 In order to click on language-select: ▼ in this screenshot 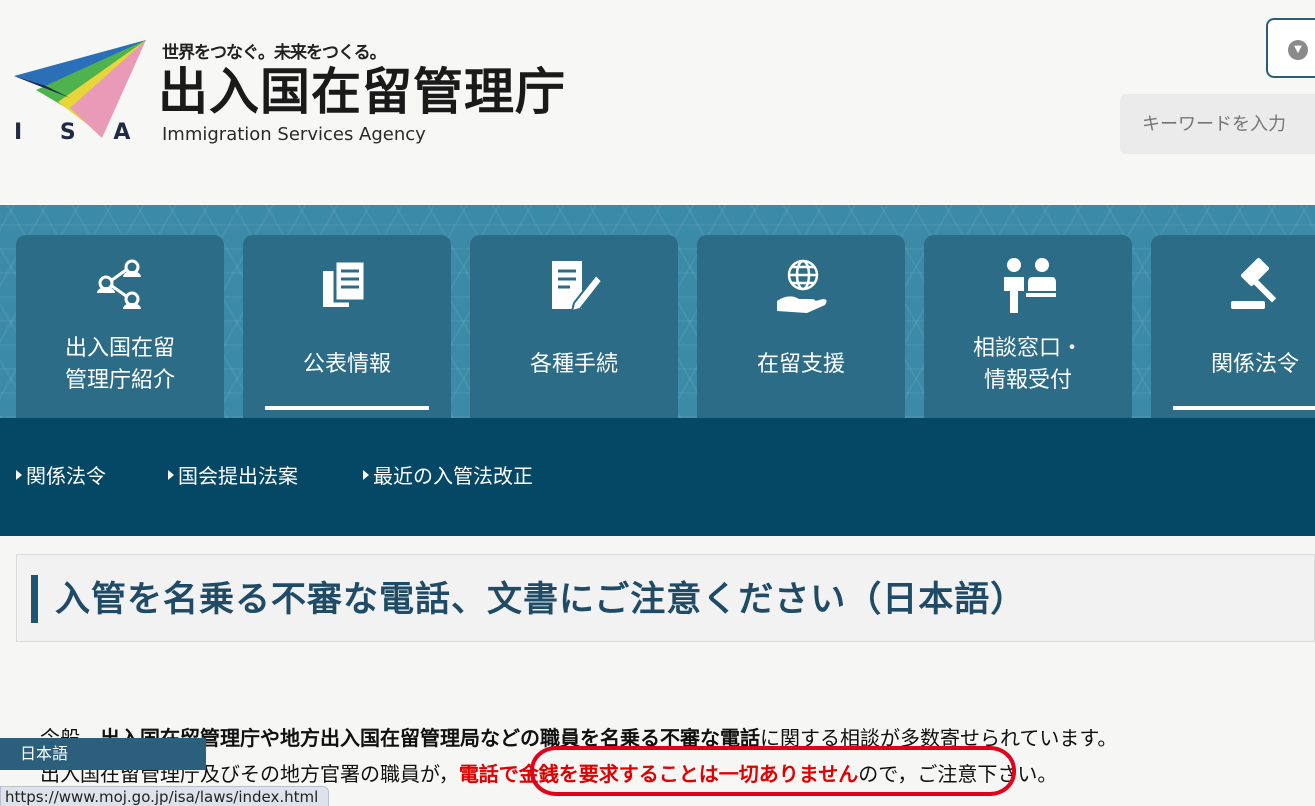, I will do `click(1290, 48)`.